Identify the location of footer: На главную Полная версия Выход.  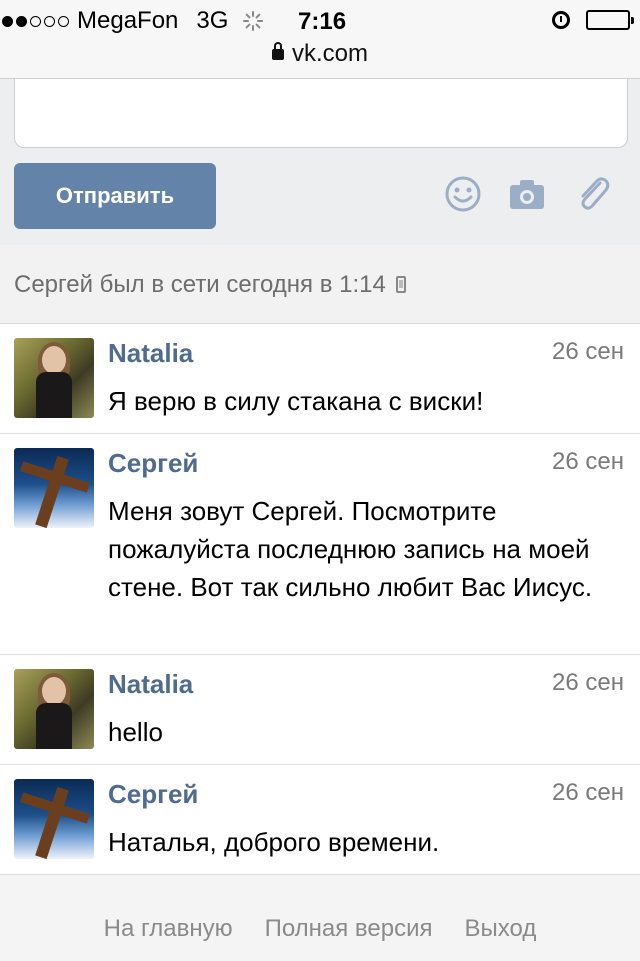
(320, 917).